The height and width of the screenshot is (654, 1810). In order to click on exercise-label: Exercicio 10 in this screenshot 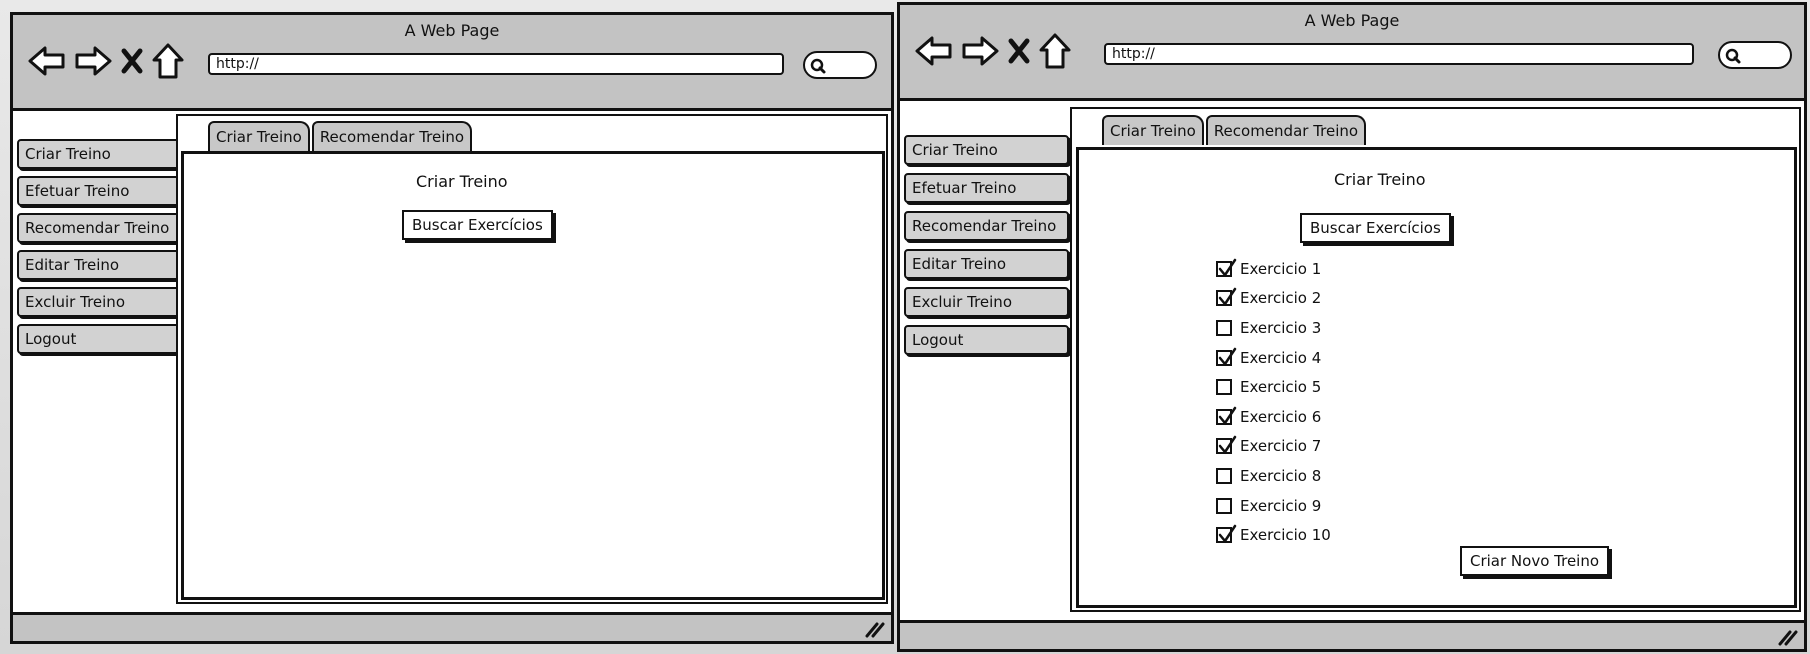, I will do `click(1285, 535)`.